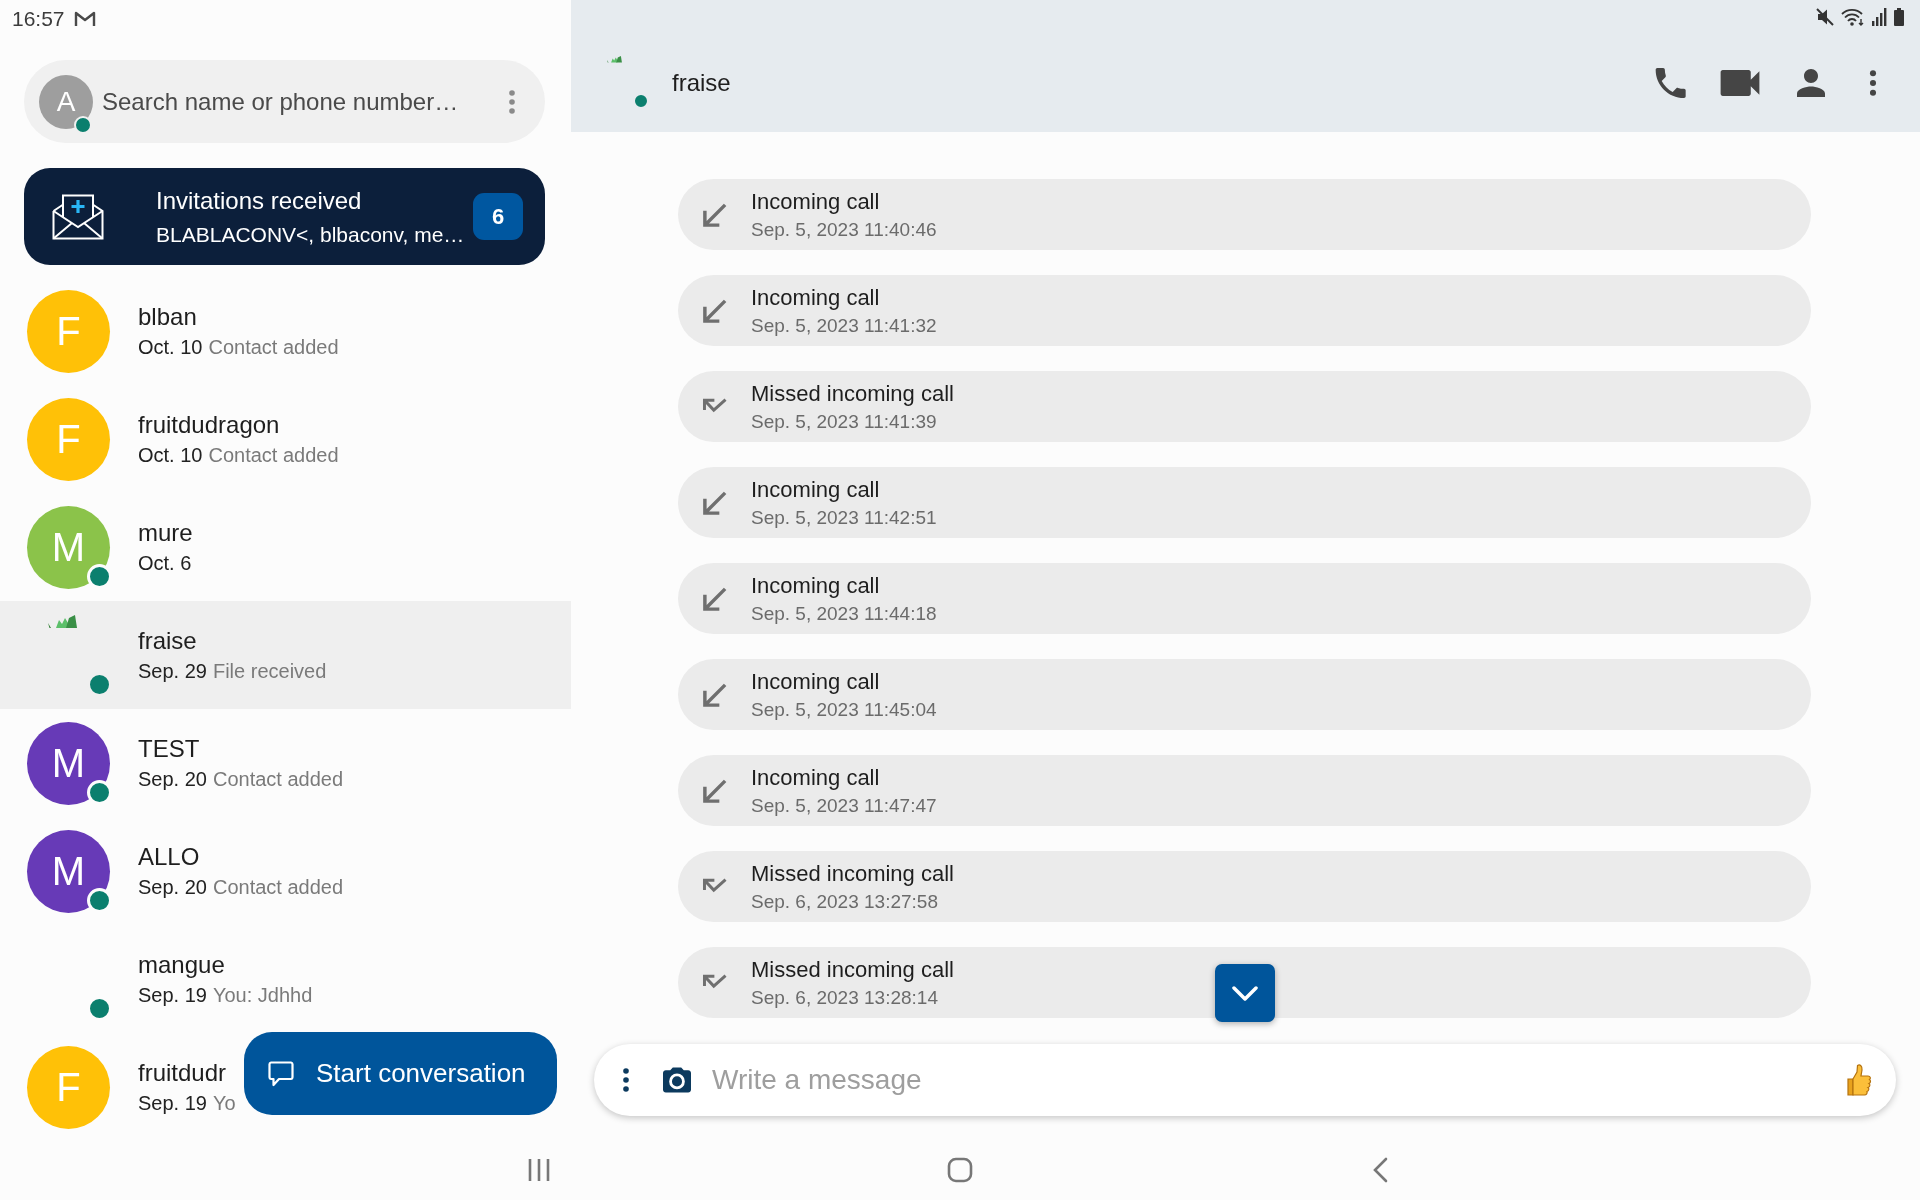  I want to click on conversation-item: M TEST Sep. 20 Contact added, so click(172, 763).